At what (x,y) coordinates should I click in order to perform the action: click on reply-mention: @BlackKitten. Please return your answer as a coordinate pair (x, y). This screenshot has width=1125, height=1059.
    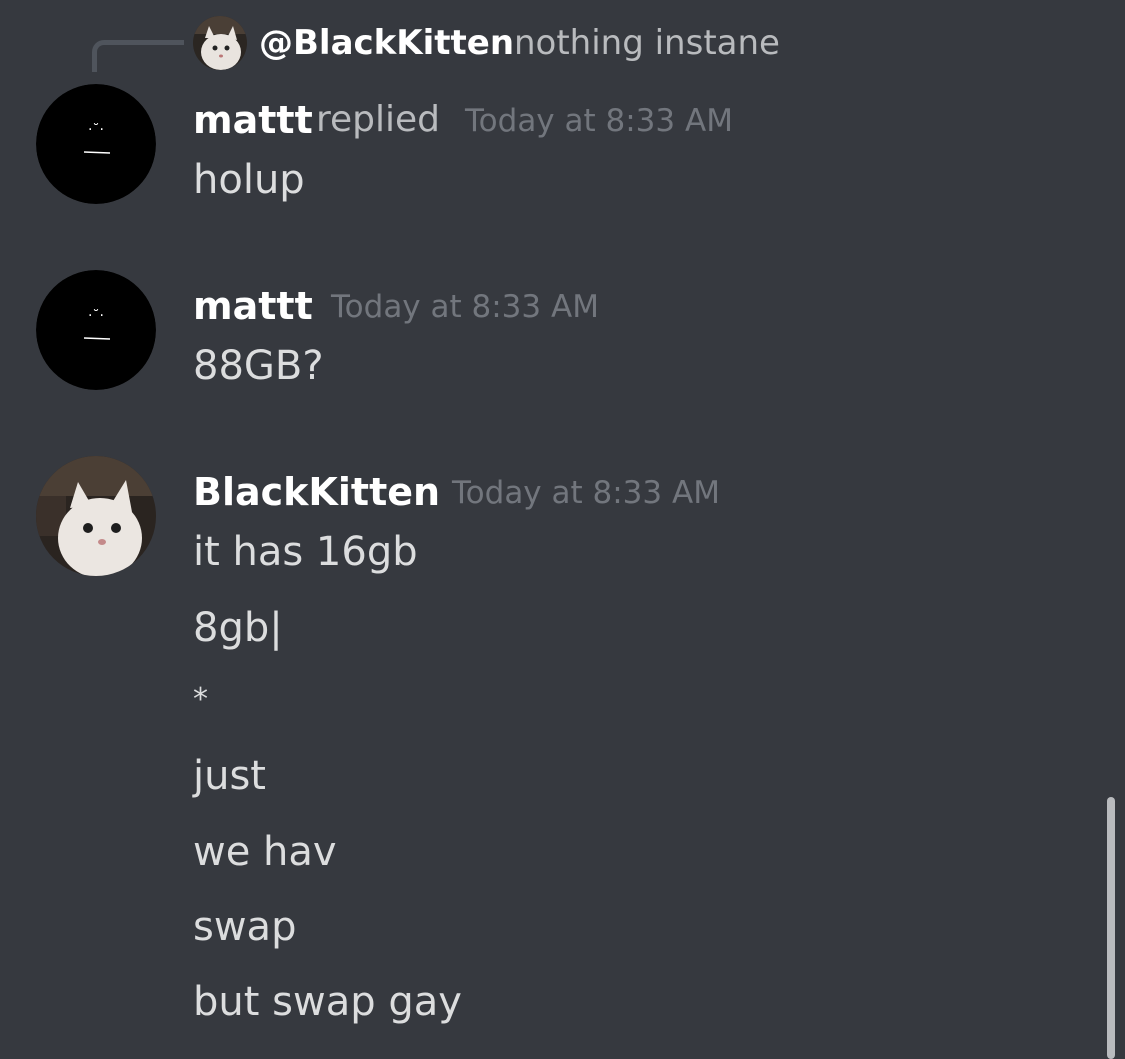
    Looking at the image, I should click on (386, 43).